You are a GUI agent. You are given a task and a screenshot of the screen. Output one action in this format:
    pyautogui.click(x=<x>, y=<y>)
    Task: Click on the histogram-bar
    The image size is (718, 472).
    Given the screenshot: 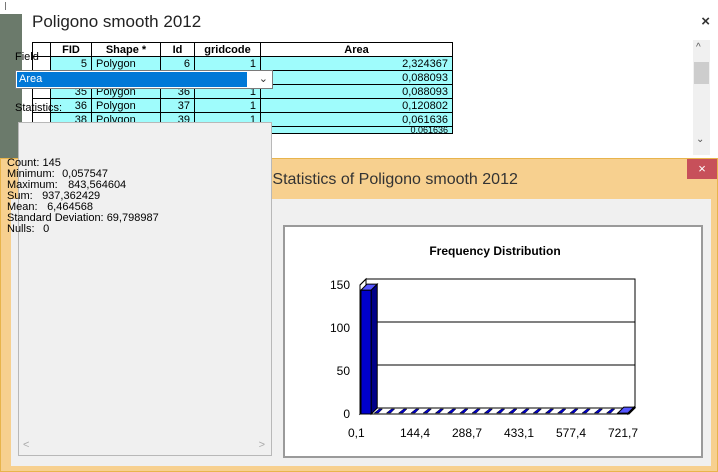 What is the action you would take?
    pyautogui.click(x=366, y=352)
    